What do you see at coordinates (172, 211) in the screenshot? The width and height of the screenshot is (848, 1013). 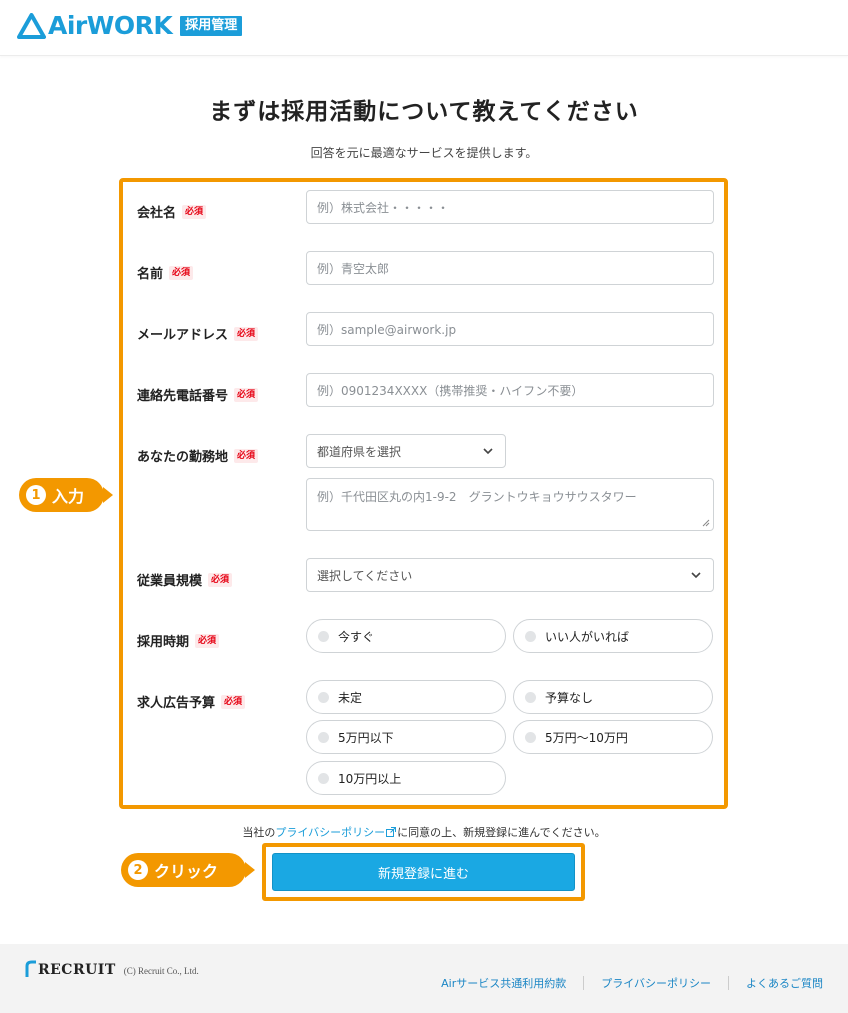 I see `company-label: 会社名 必須` at bounding box center [172, 211].